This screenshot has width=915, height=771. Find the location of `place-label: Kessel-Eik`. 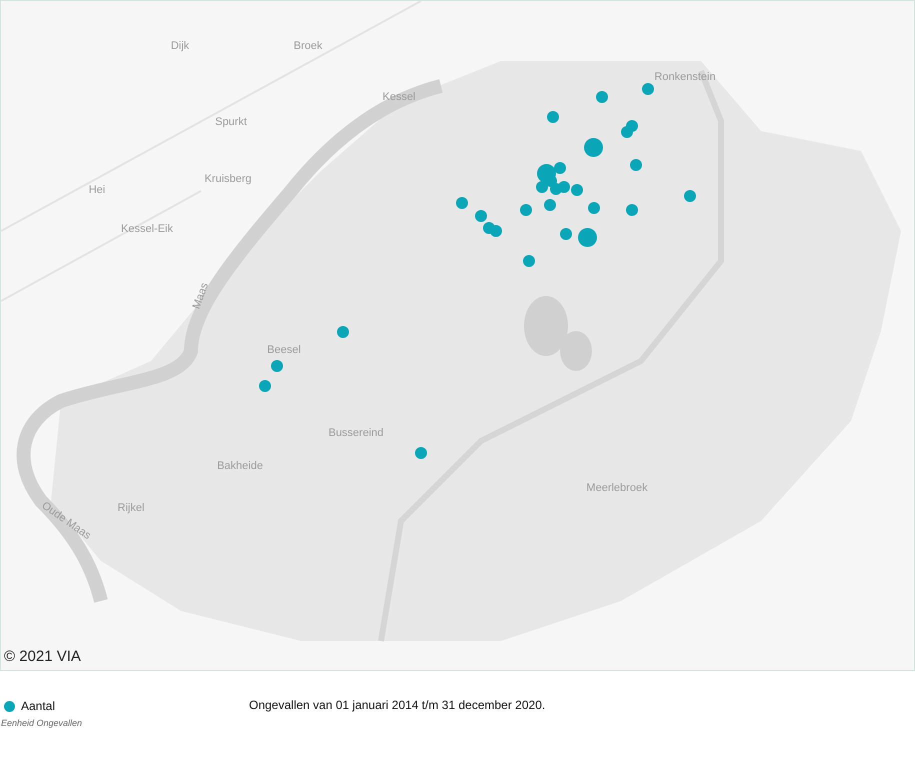

place-label: Kessel-Eik is located at coordinates (147, 229).